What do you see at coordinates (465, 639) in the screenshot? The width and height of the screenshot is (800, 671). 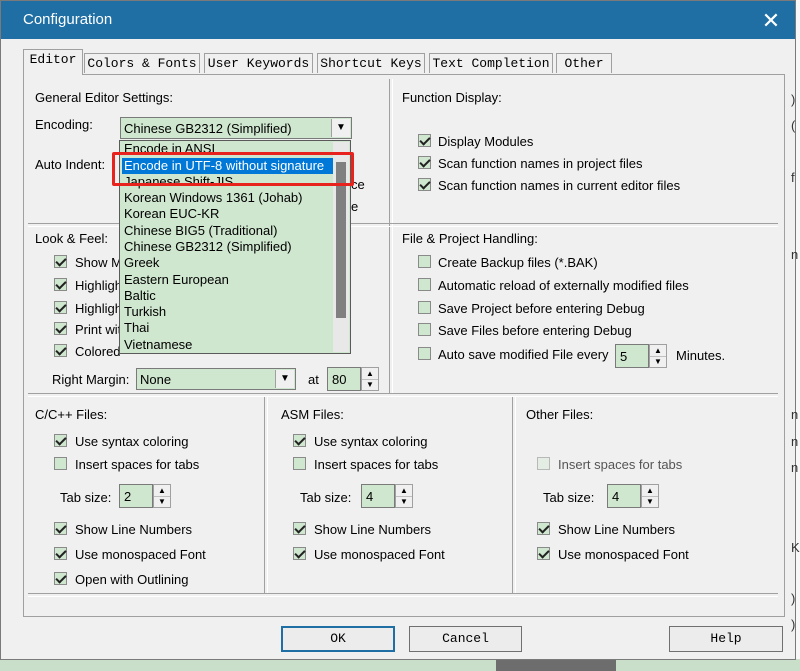 I see `cancel-button: Cancel` at bounding box center [465, 639].